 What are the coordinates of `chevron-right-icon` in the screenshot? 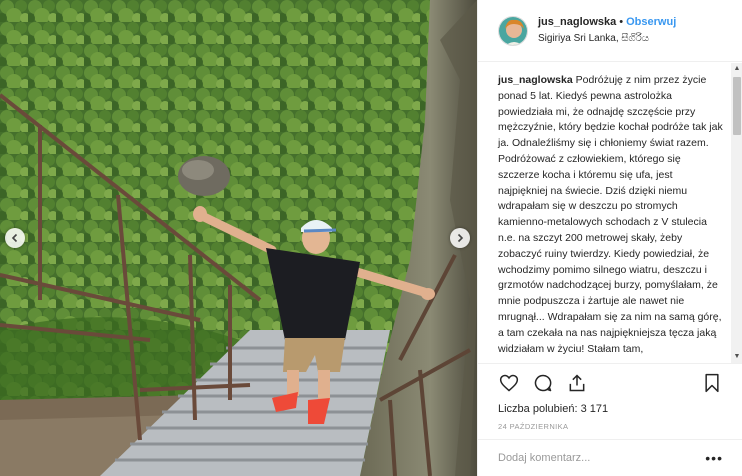 It's located at (460, 238).